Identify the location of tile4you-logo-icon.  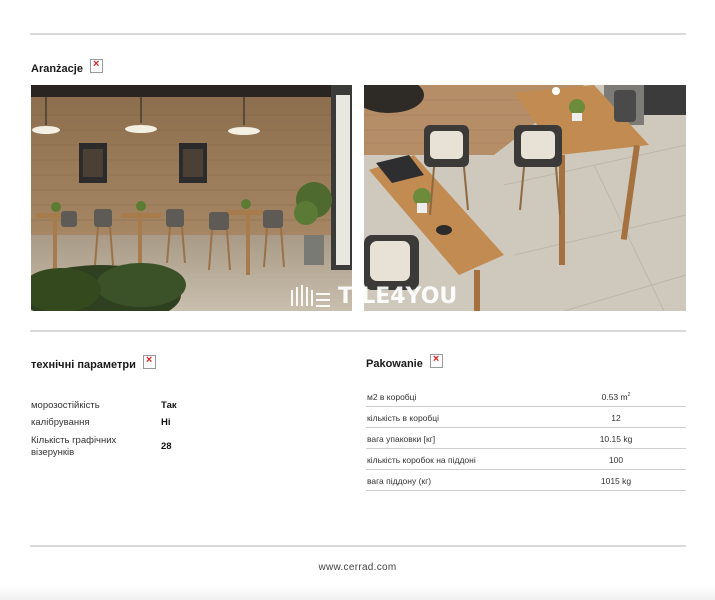
(310, 296).